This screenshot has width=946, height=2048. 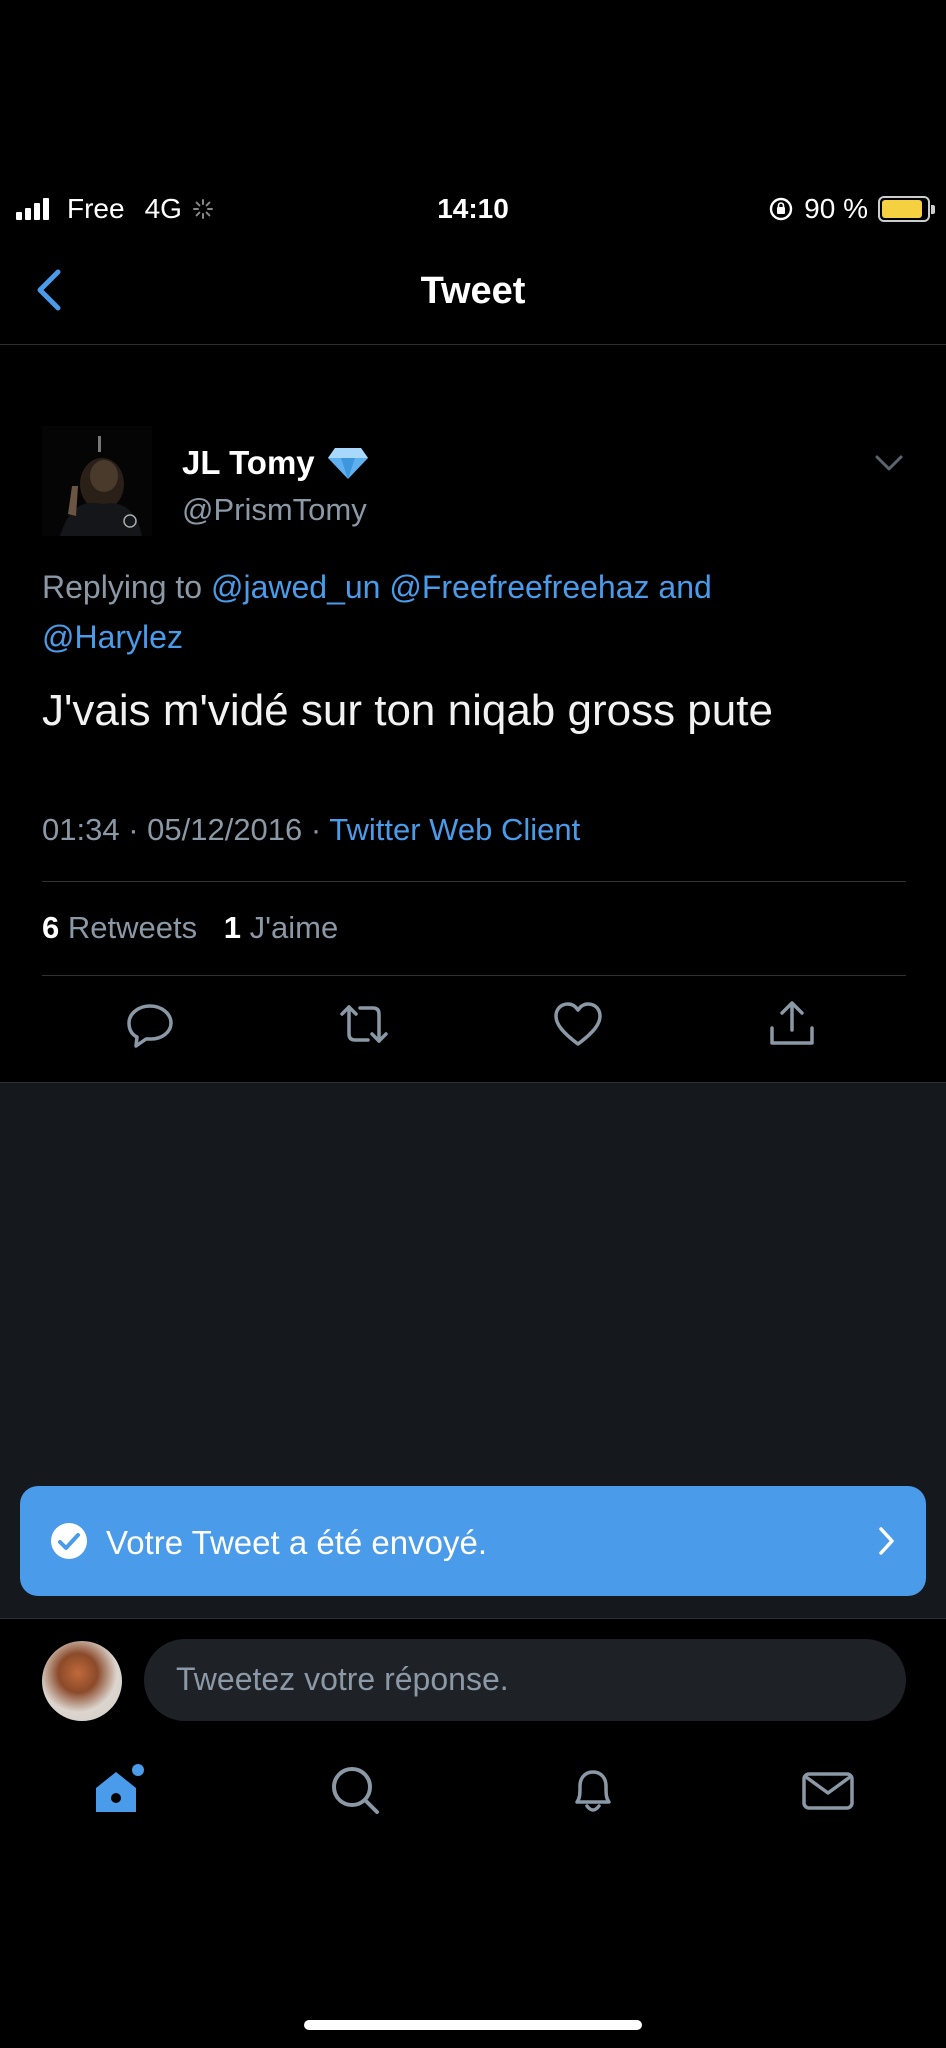 I want to click on retweets-stat: 6 Retweets, so click(x=119, y=927).